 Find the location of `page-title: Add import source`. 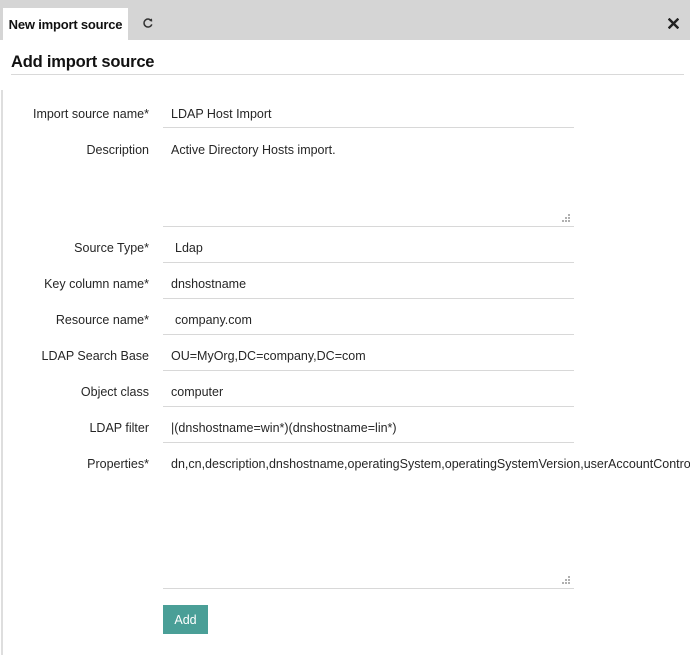

page-title: Add import source is located at coordinates (83, 62).